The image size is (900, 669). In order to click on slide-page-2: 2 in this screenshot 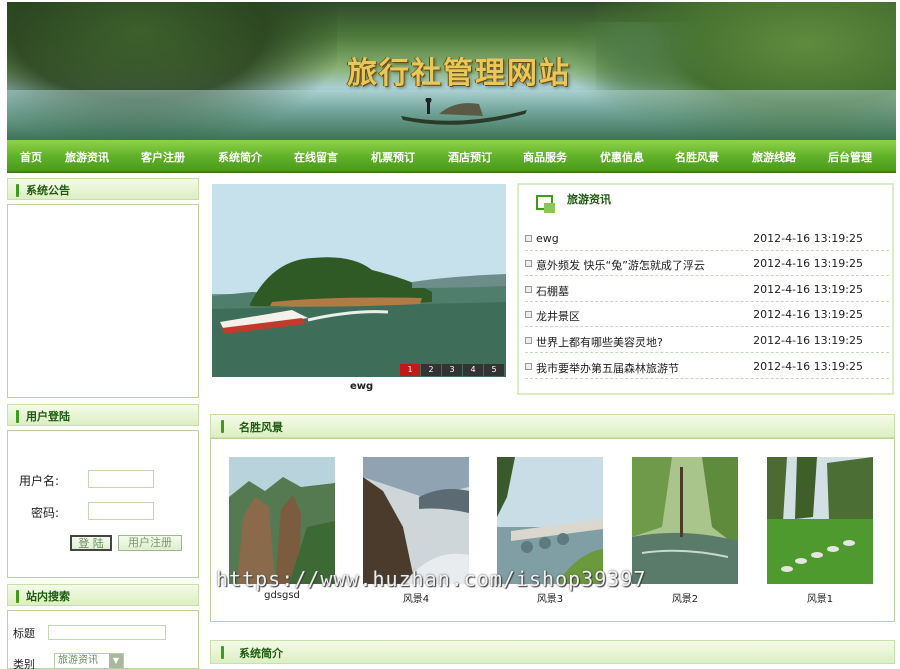, I will do `click(431, 370)`.